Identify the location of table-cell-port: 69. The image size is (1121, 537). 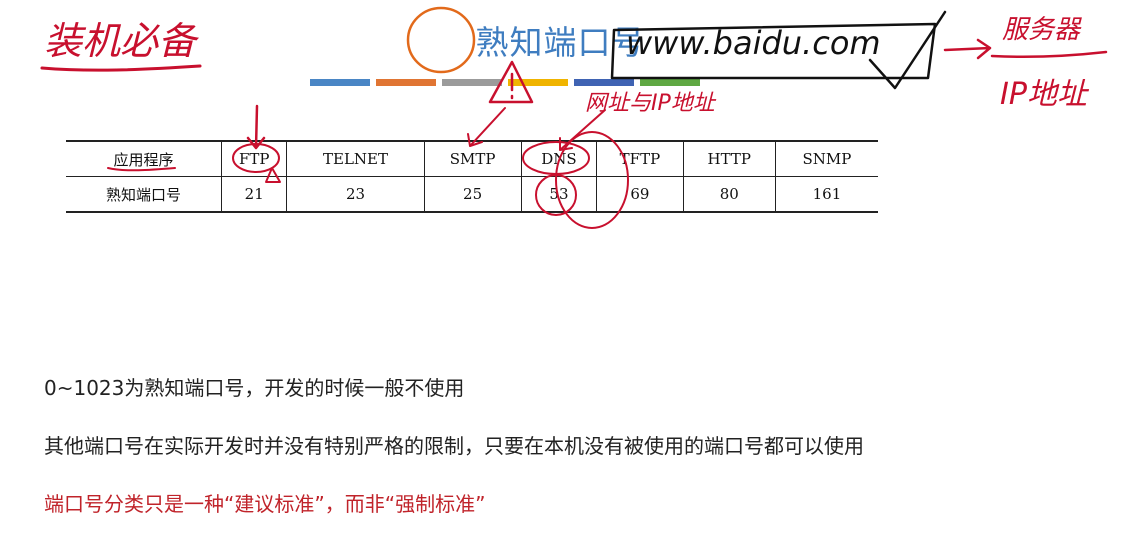
(640, 194).